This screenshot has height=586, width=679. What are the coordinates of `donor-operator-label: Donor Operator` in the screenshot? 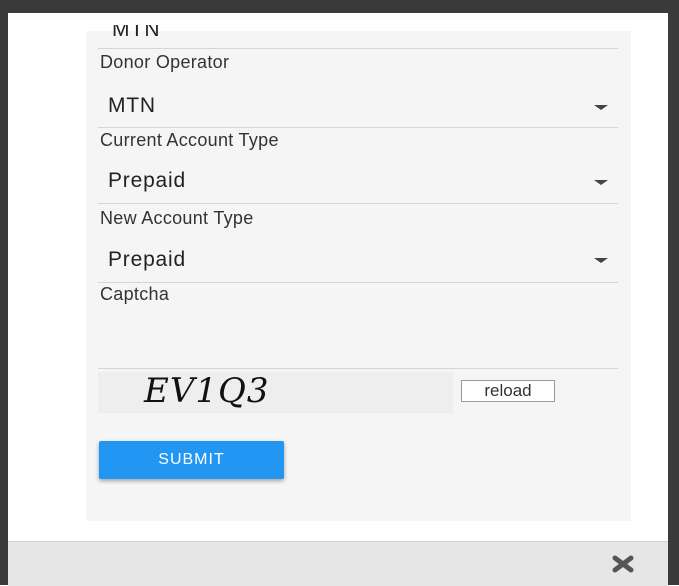 It's located at (165, 62).